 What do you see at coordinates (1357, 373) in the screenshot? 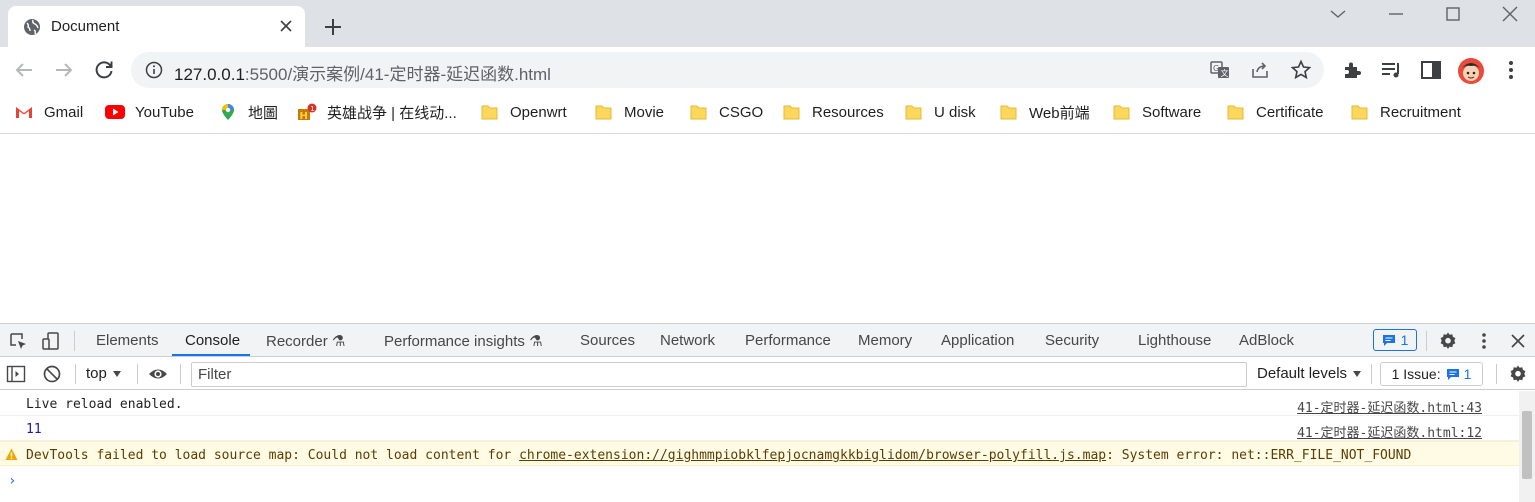
I see `dropdown-triangle-icon` at bounding box center [1357, 373].